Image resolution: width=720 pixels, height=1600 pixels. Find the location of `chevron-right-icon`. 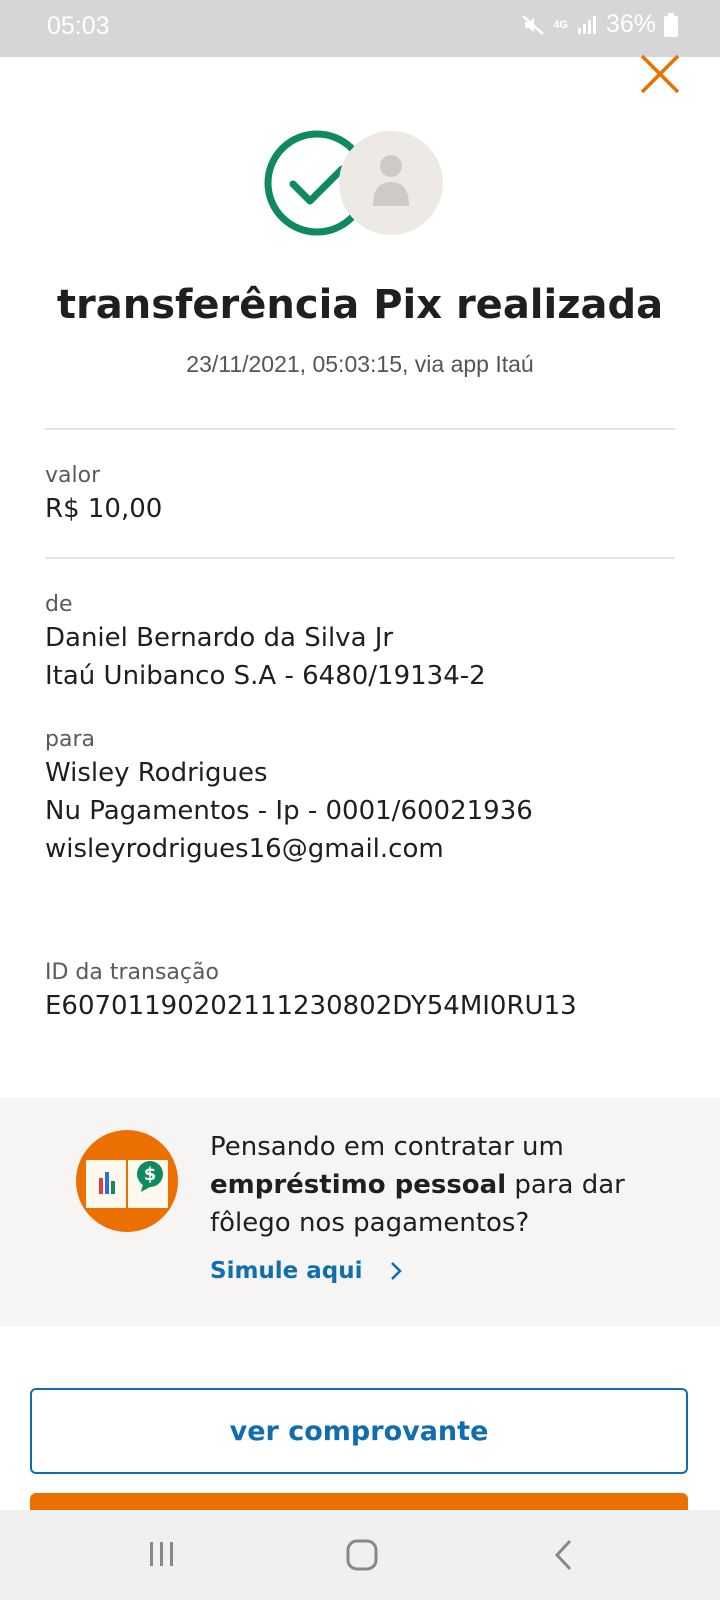

chevron-right-icon is located at coordinates (396, 1271).